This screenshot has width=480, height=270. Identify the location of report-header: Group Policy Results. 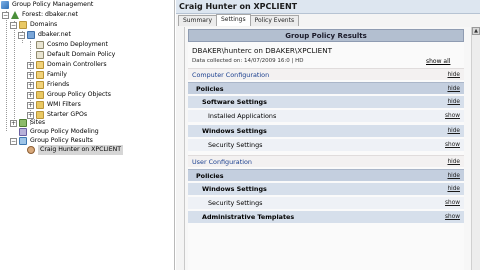
(326, 35).